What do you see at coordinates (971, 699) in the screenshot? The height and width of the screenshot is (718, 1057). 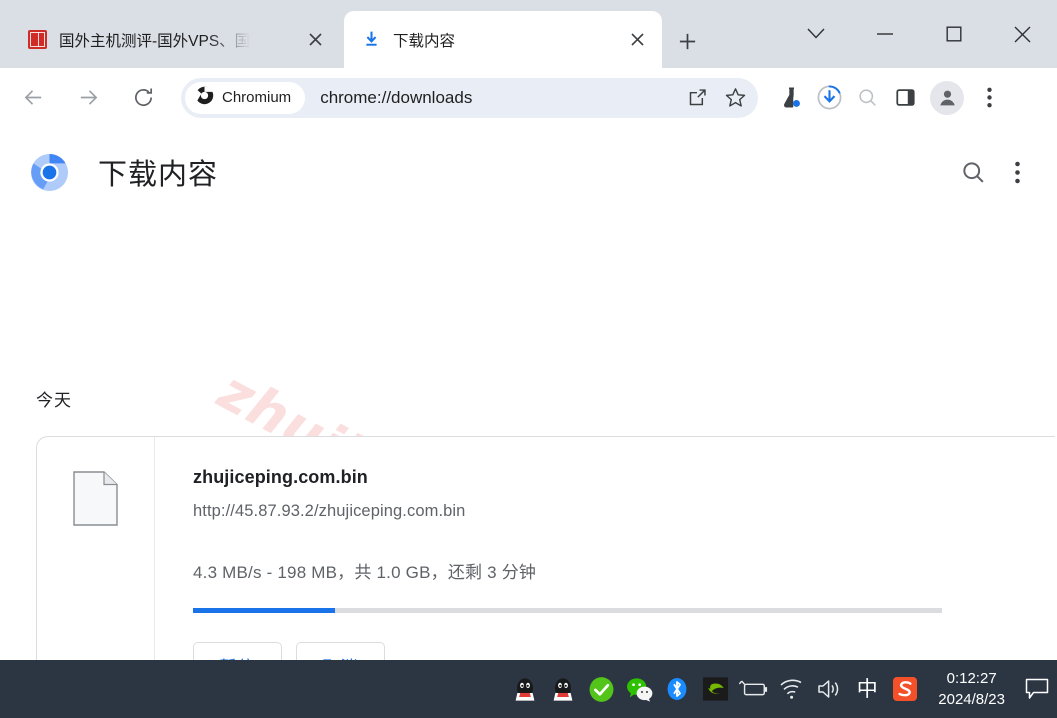 I see `clock-date: 2024/8/23` at bounding box center [971, 699].